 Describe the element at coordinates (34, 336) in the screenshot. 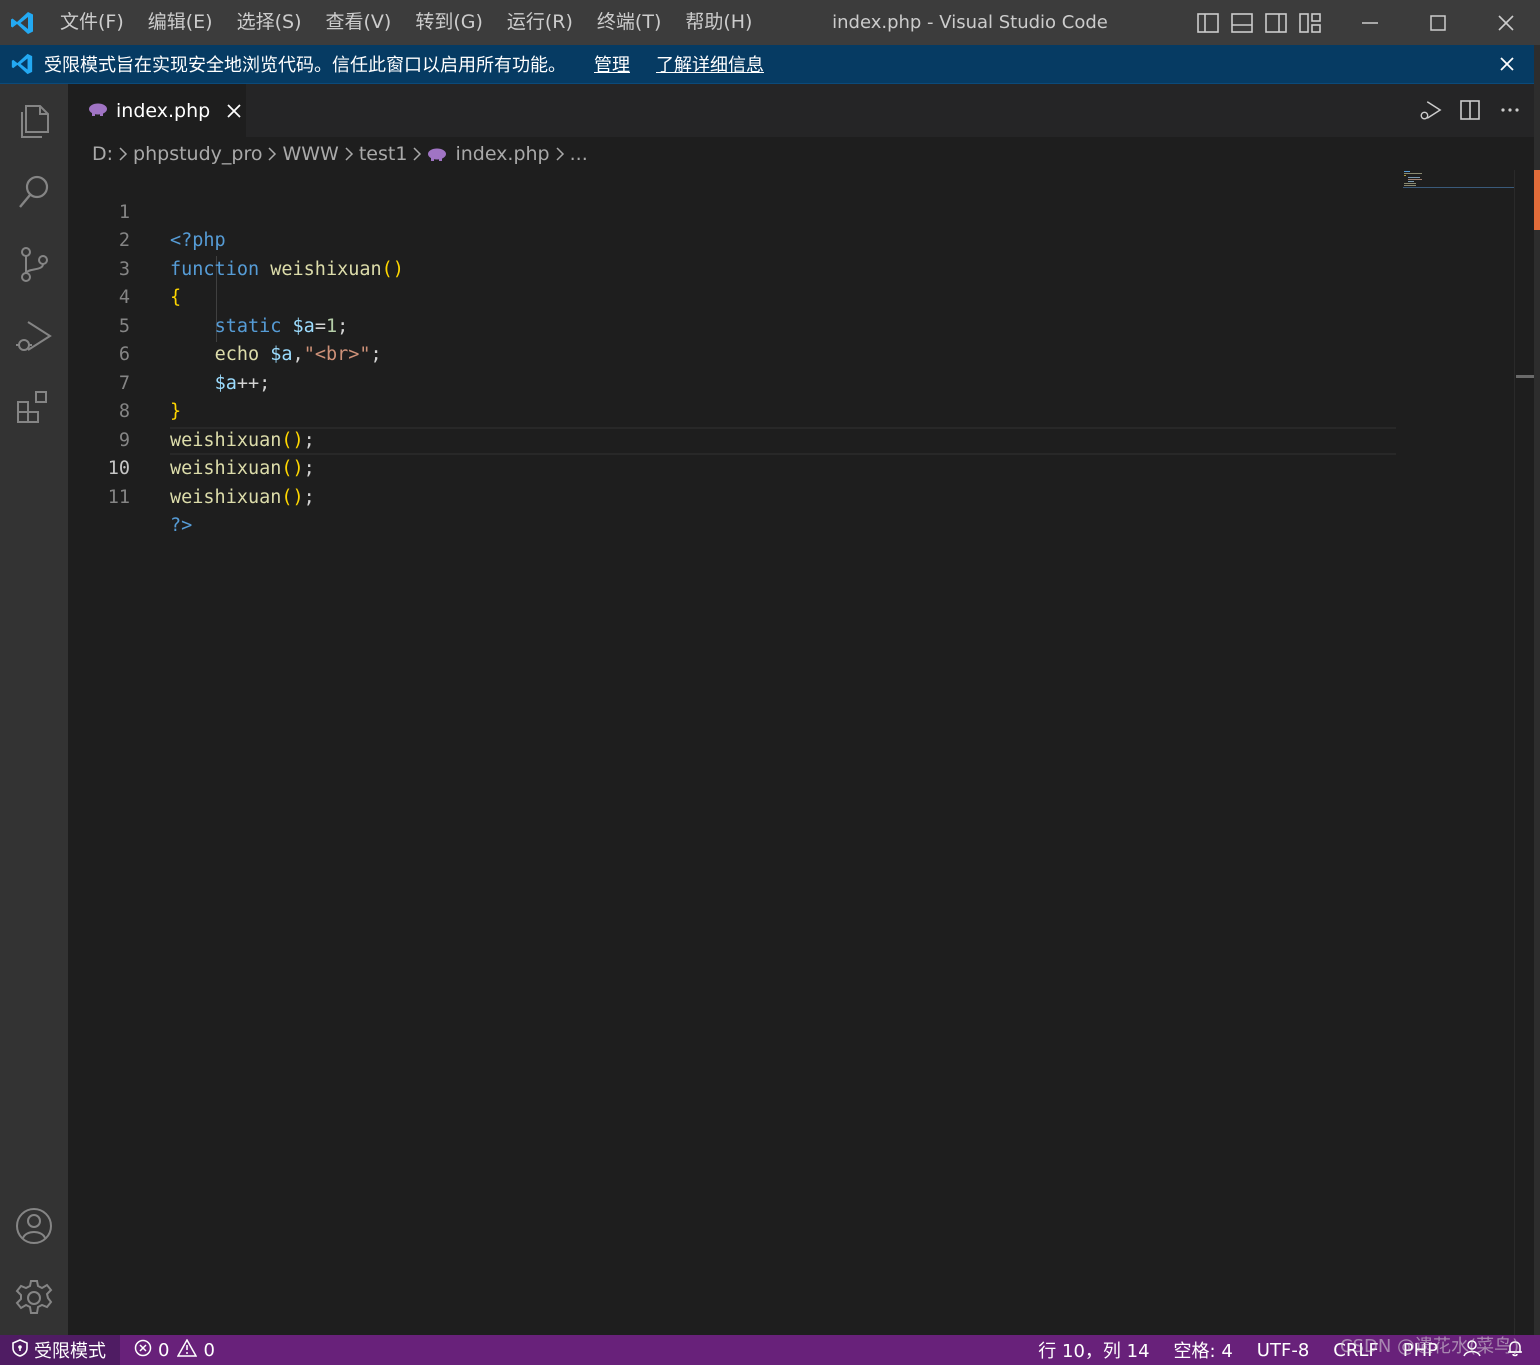

I see `run-debug-icon` at that location.